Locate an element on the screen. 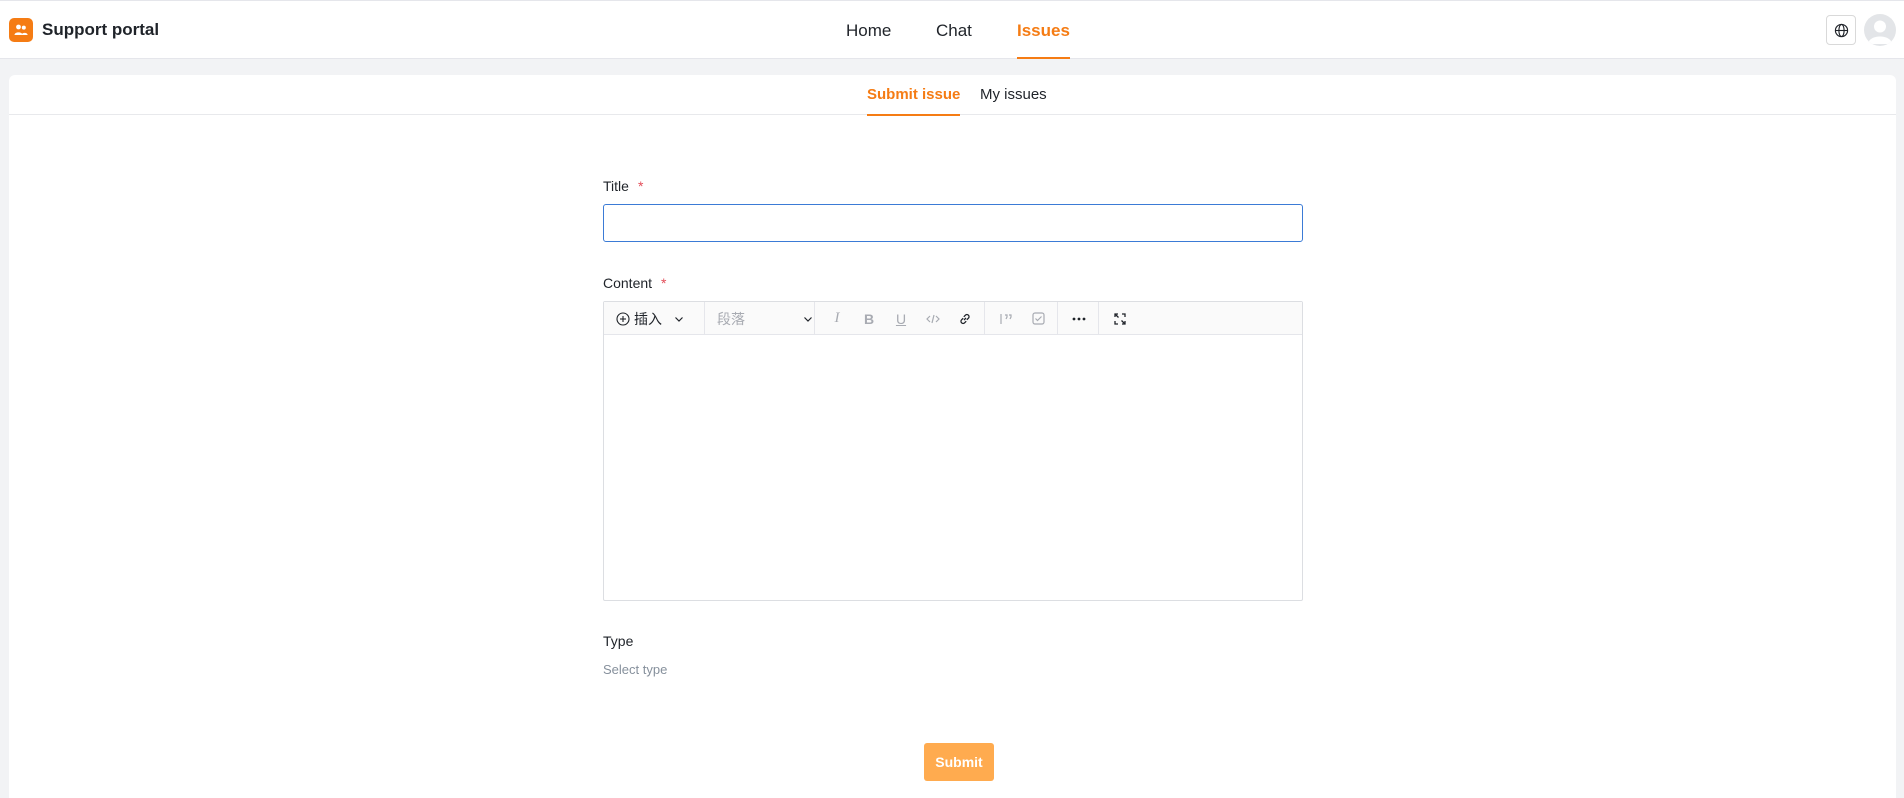 The height and width of the screenshot is (798, 1904). blockquote-button is located at coordinates (1006, 318).